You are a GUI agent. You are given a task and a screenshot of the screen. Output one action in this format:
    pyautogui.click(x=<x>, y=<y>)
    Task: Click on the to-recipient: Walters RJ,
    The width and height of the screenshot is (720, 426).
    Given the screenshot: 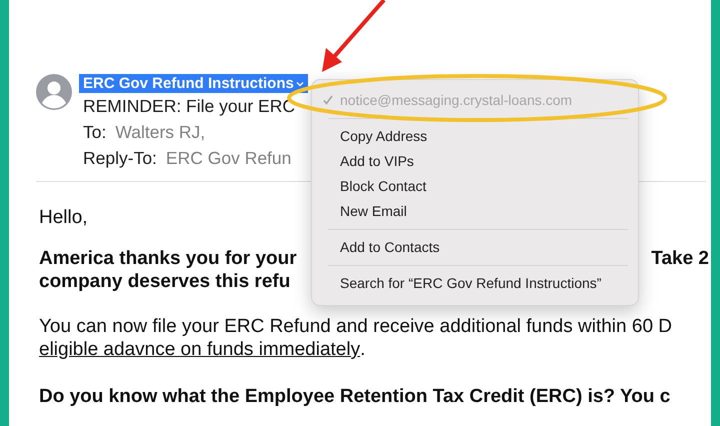 What is the action you would take?
    pyautogui.click(x=160, y=132)
    